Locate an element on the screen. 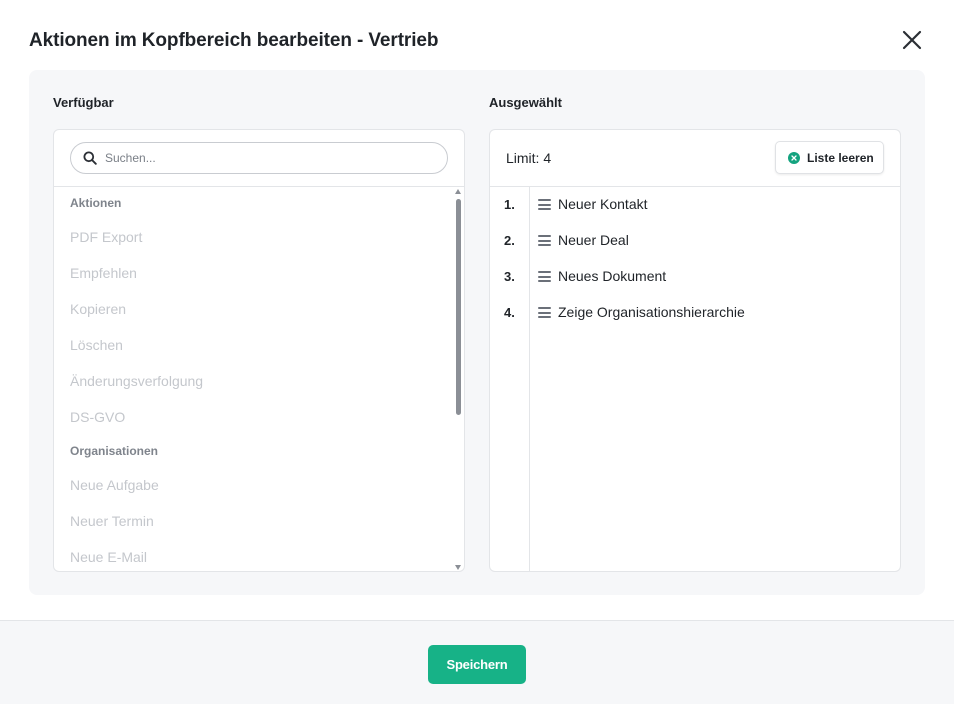 This screenshot has width=954, height=704. scrollbar-thumb is located at coordinates (458, 307).